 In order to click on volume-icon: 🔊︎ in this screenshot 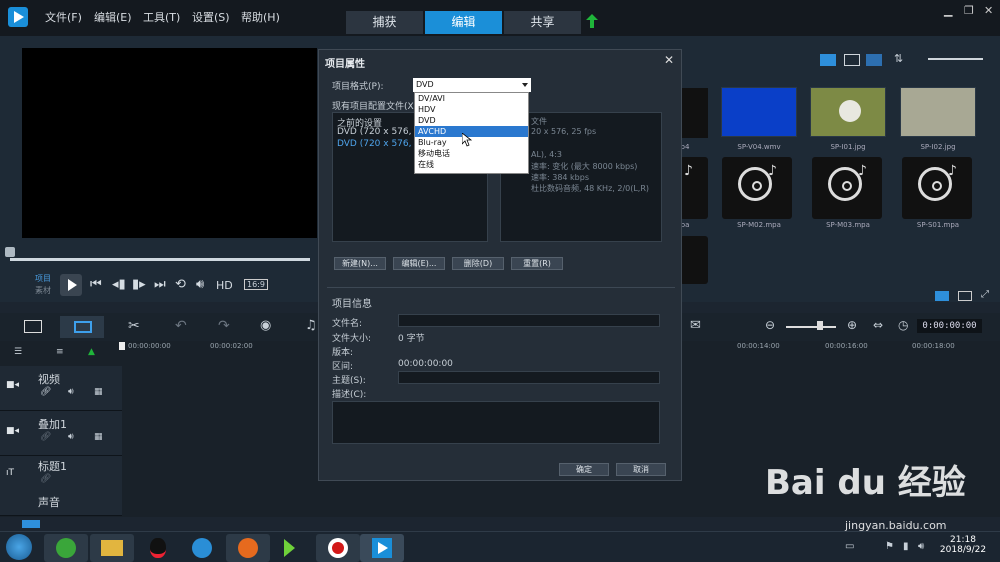, I will do `click(200, 284)`.